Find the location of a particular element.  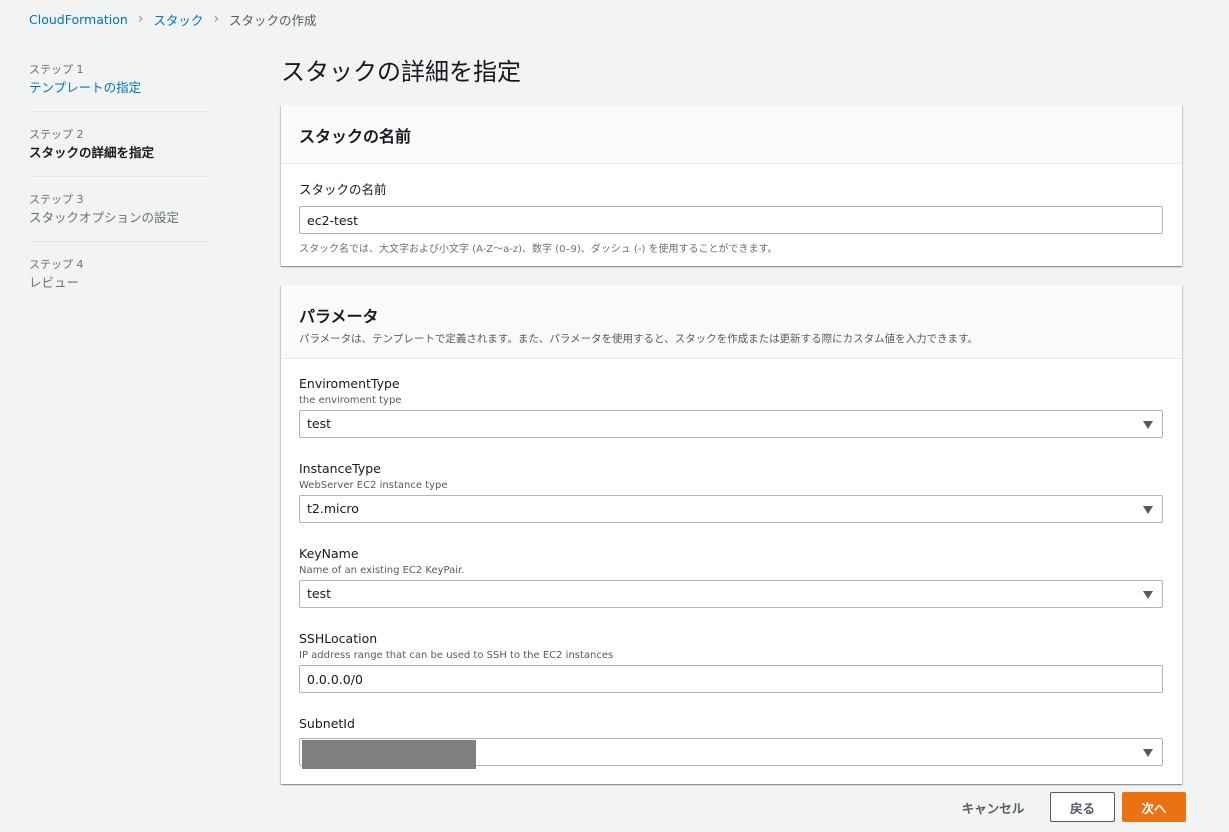

breadcrumb-cloudformation-link: CloudFormation is located at coordinates (78, 19).